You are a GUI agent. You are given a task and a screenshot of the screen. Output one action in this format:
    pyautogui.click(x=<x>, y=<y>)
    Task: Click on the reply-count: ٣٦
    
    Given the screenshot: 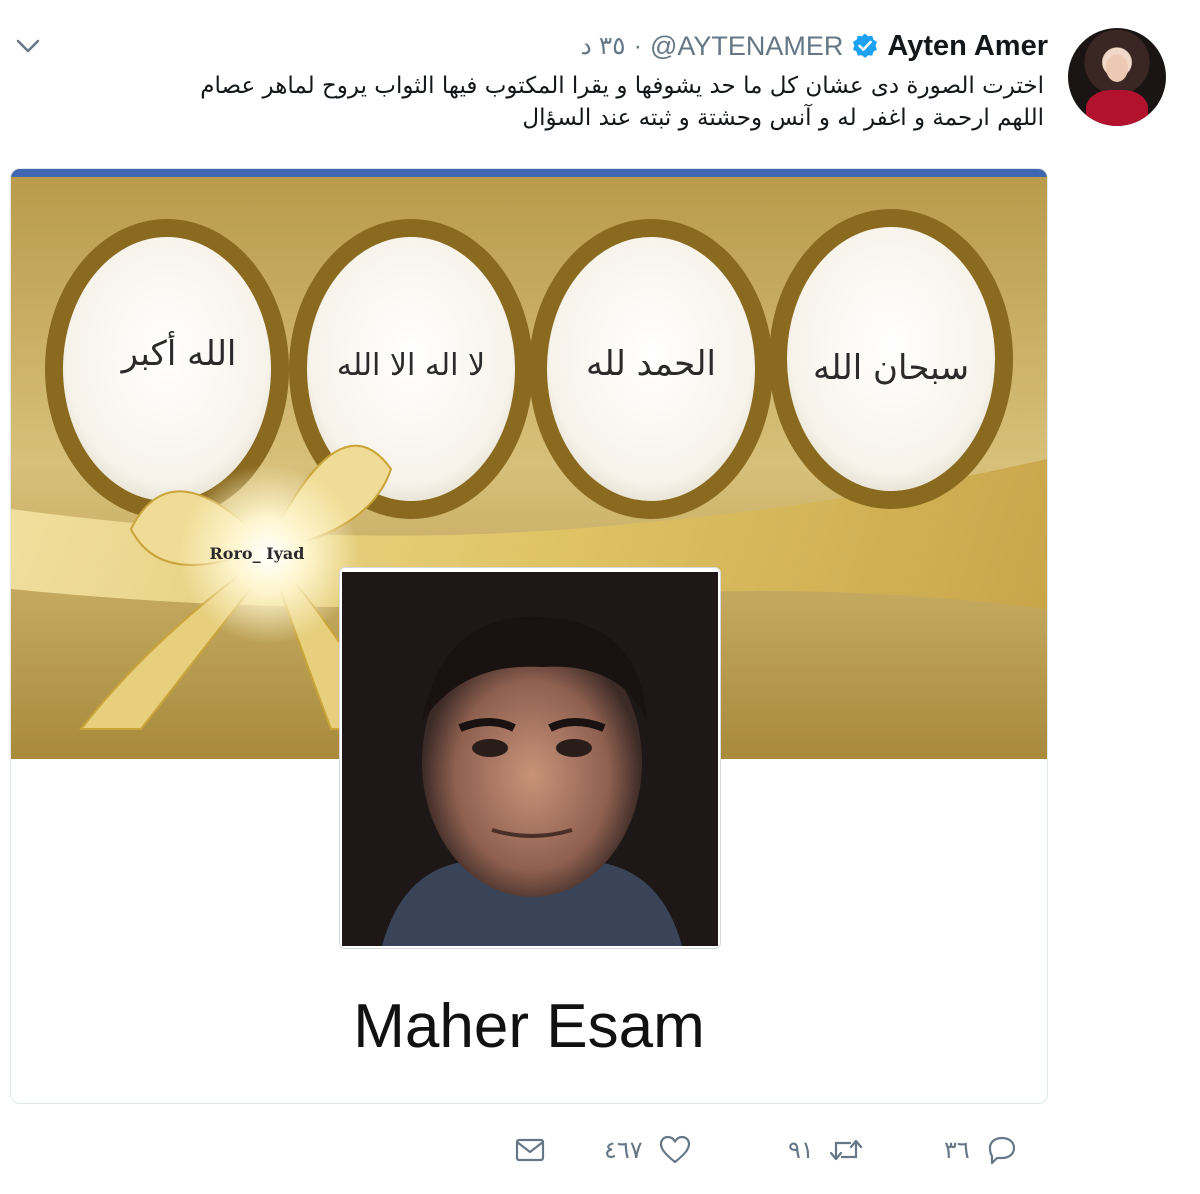 What is the action you would take?
    pyautogui.click(x=957, y=1150)
    